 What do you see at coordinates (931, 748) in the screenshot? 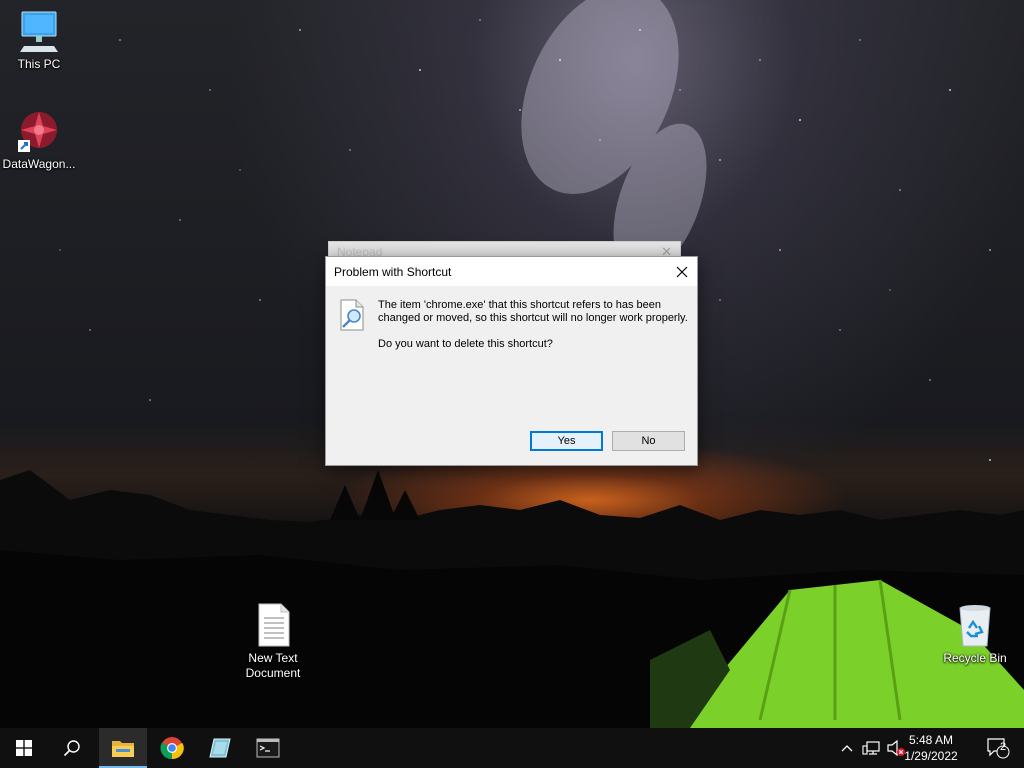
I see `taskbar-clock: 5:48 AM 1/29/2022` at bounding box center [931, 748].